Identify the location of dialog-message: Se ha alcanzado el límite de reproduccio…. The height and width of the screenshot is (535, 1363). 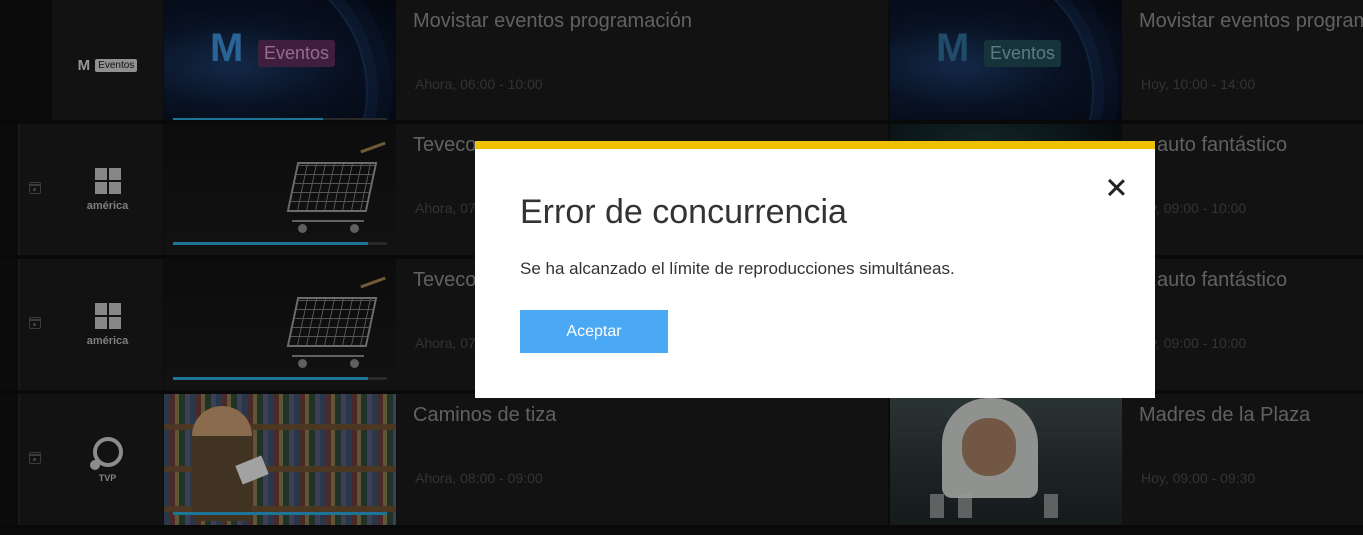
(737, 268).